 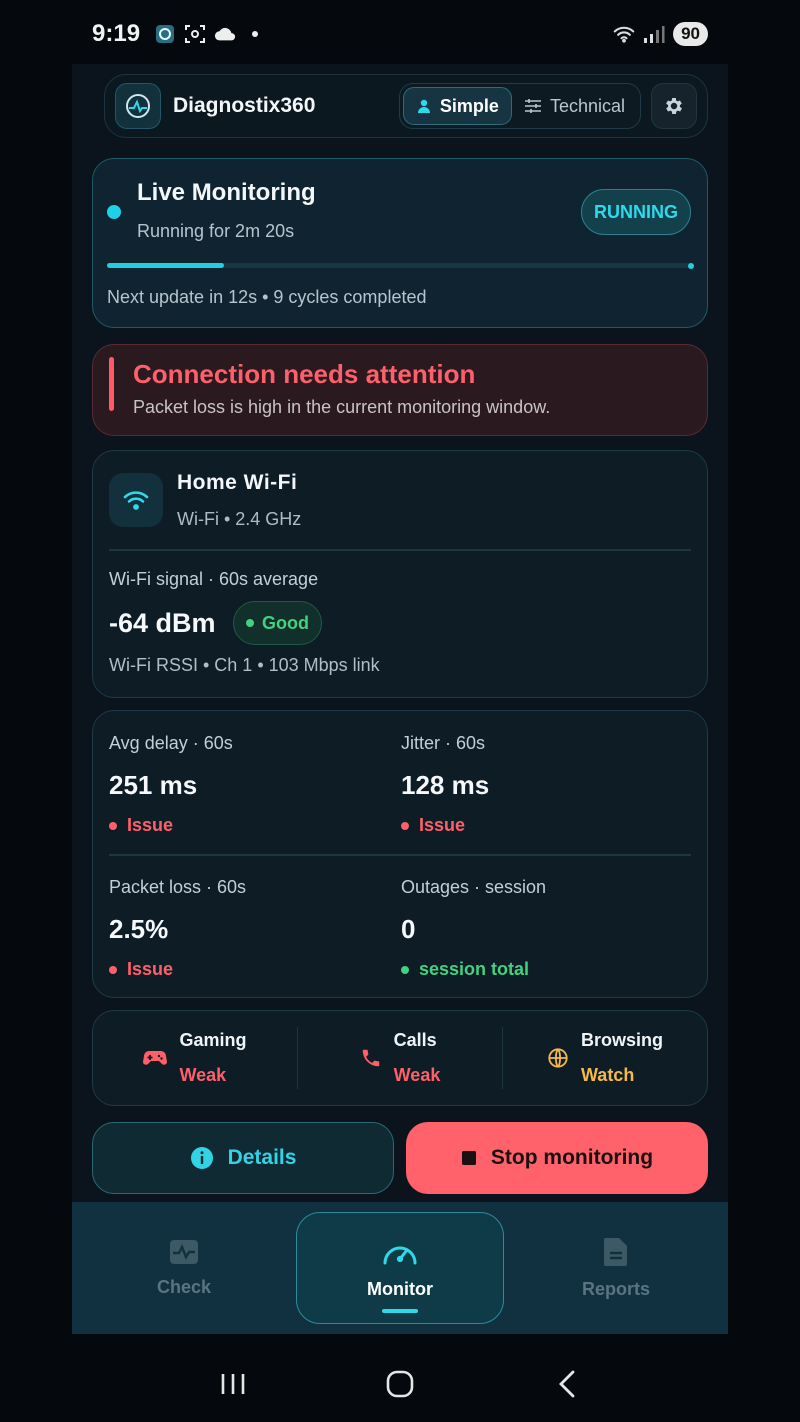 What do you see at coordinates (178, 887) in the screenshot?
I see `metric-label: Packet loss · 60s` at bounding box center [178, 887].